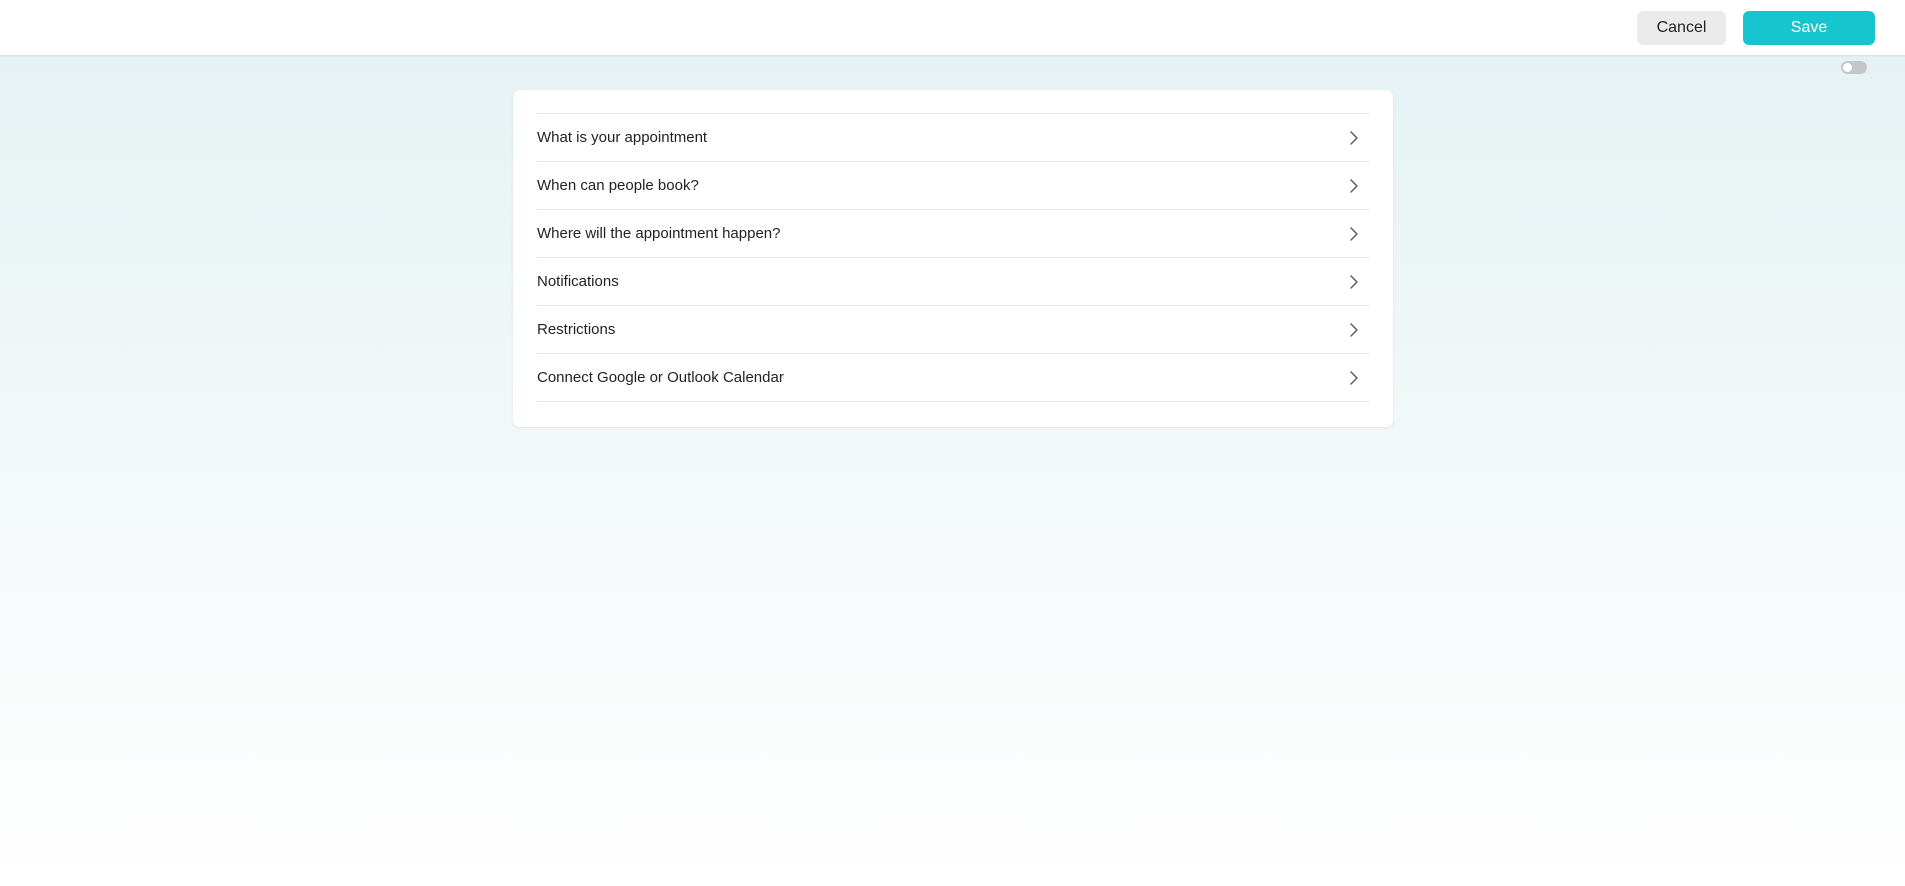 The height and width of the screenshot is (886, 1905). Describe the element at coordinates (953, 282) in the screenshot. I see `settings-item-notifications: Notifications` at that location.